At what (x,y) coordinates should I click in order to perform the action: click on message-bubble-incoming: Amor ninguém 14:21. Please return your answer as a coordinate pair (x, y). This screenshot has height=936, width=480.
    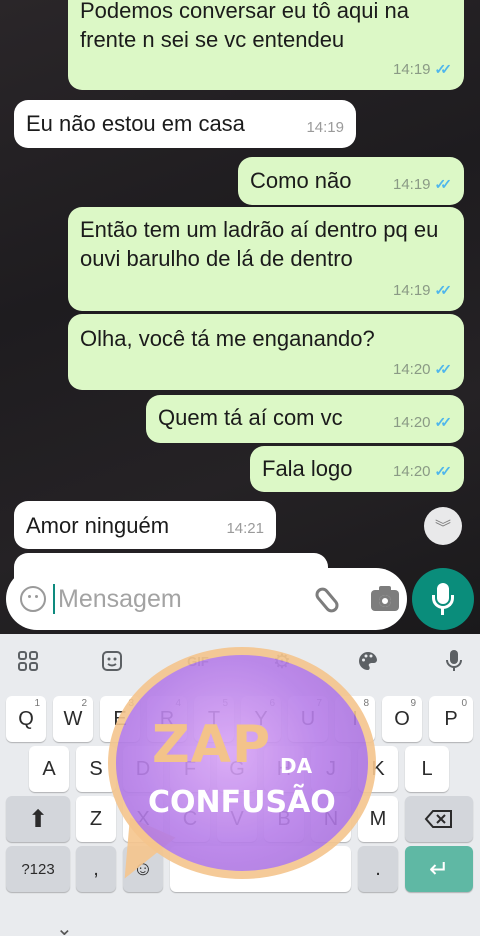
    Looking at the image, I should click on (145, 525).